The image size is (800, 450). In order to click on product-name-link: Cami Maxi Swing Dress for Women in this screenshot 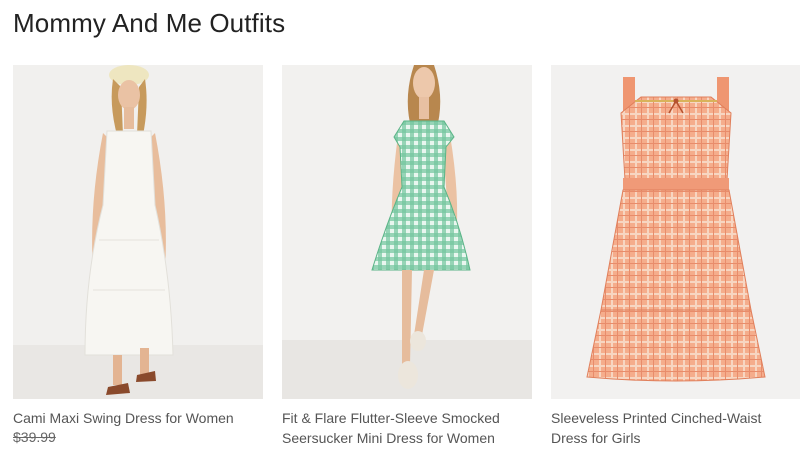, I will do `click(138, 418)`.